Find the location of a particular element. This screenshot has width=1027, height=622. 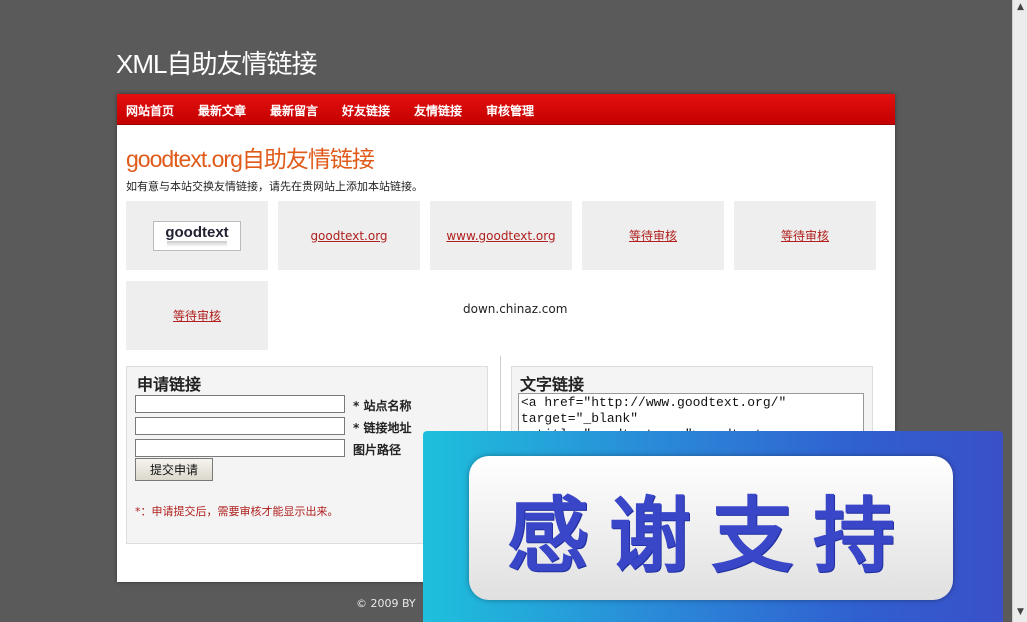

goodtext-logo: goodtext is located at coordinates (197, 235).